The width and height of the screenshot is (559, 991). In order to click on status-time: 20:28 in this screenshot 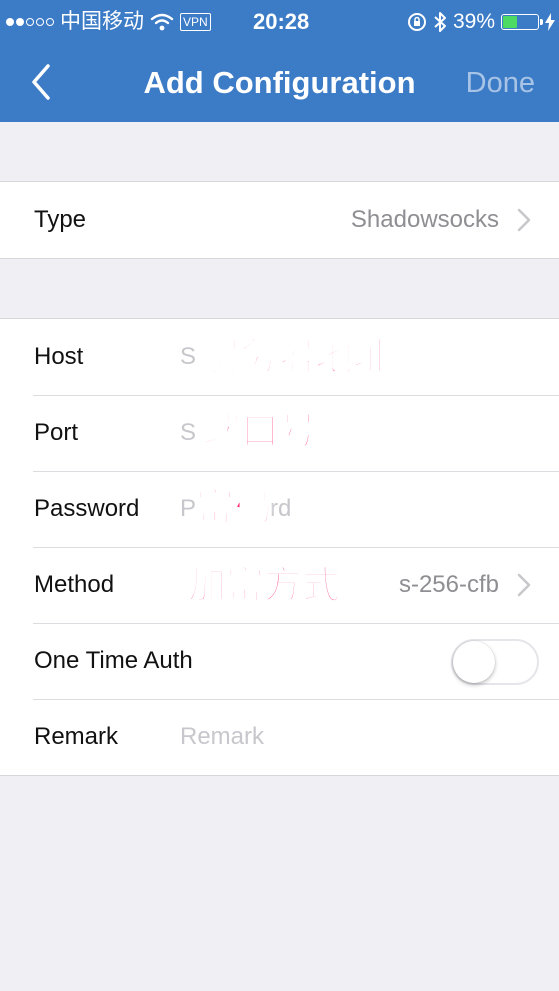, I will do `click(281, 21)`.